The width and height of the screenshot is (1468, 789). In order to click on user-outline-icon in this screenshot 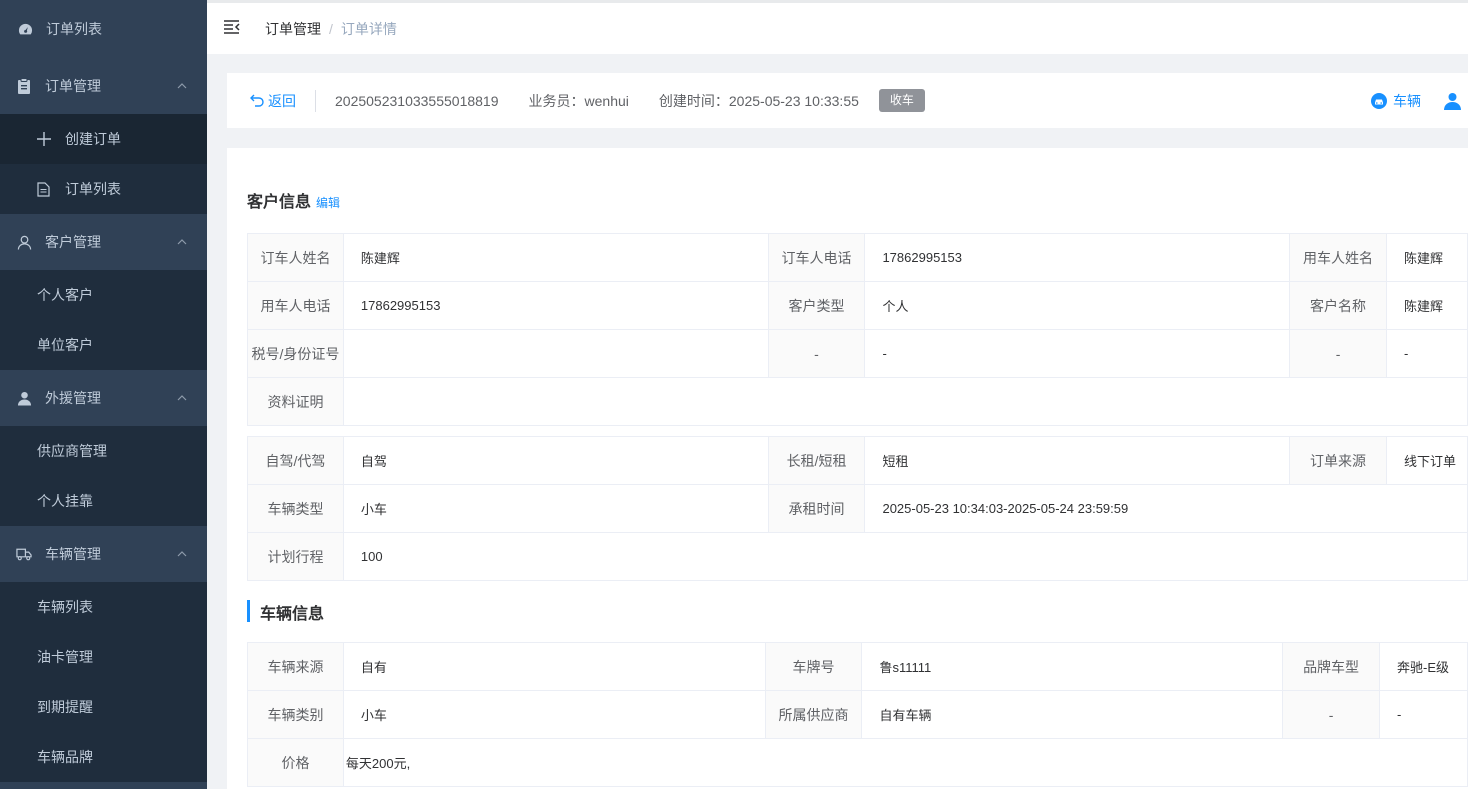, I will do `click(24, 242)`.